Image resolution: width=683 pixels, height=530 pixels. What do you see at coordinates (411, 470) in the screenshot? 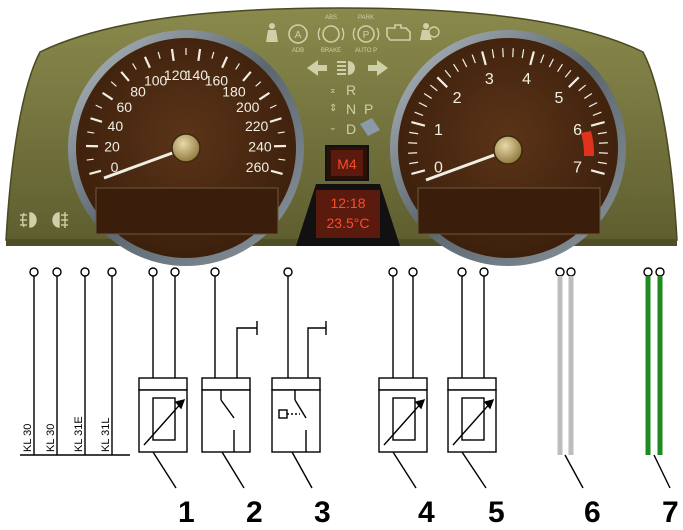
I see `callout-leaders` at bounding box center [411, 470].